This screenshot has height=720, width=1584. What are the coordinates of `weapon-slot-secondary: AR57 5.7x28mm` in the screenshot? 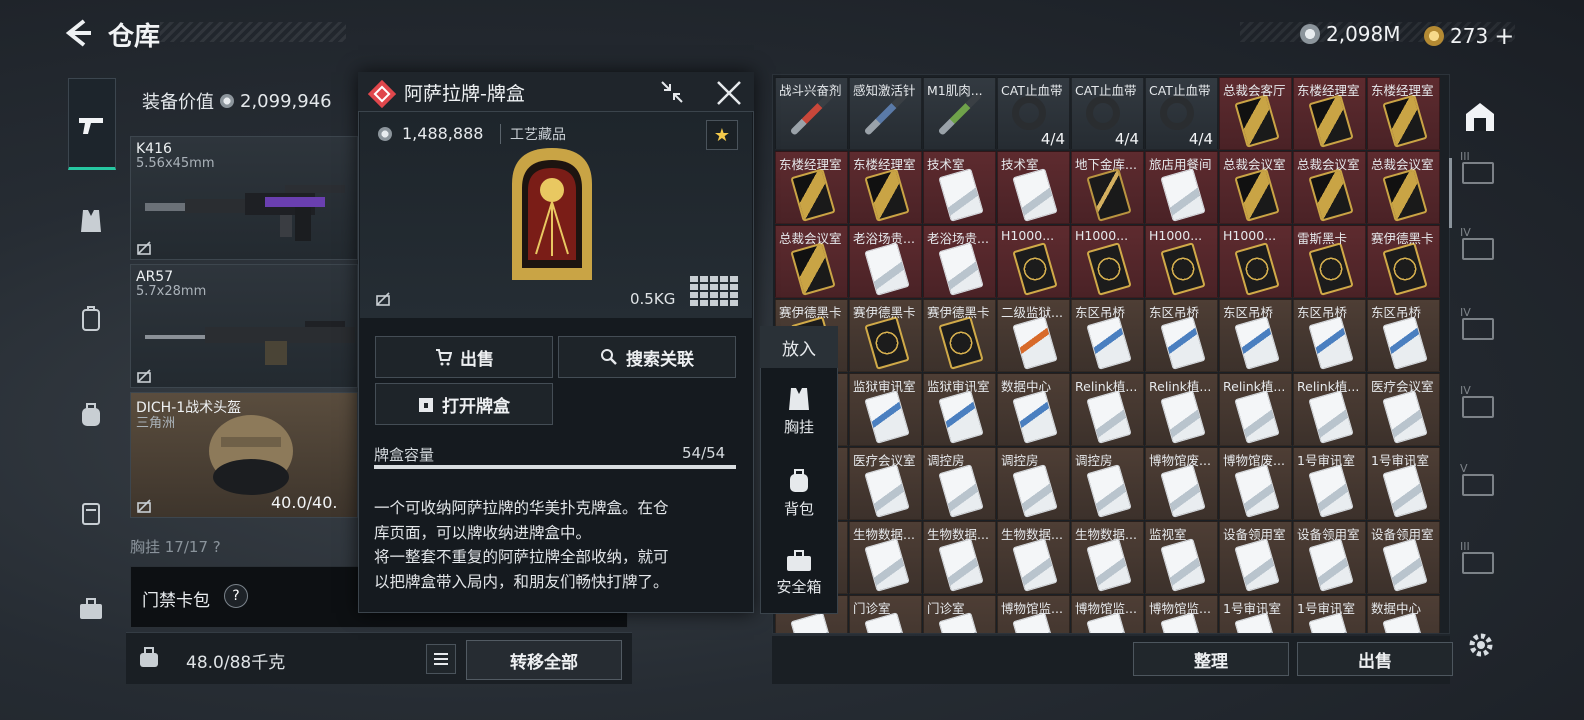 It's located at (244, 326).